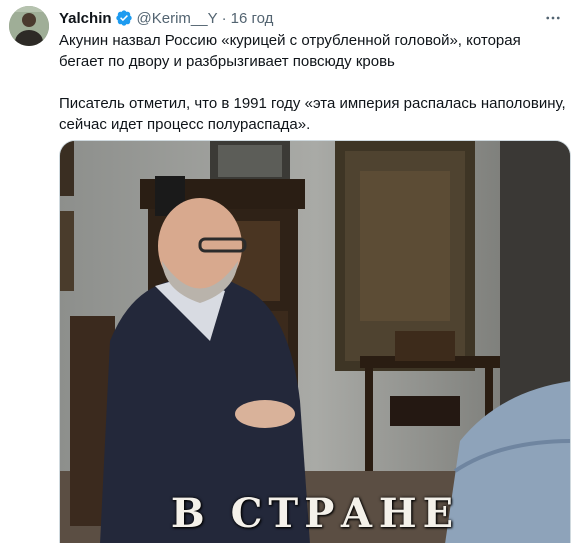 The height and width of the screenshot is (543, 578). I want to click on author-name: Yalchin, so click(85, 18).